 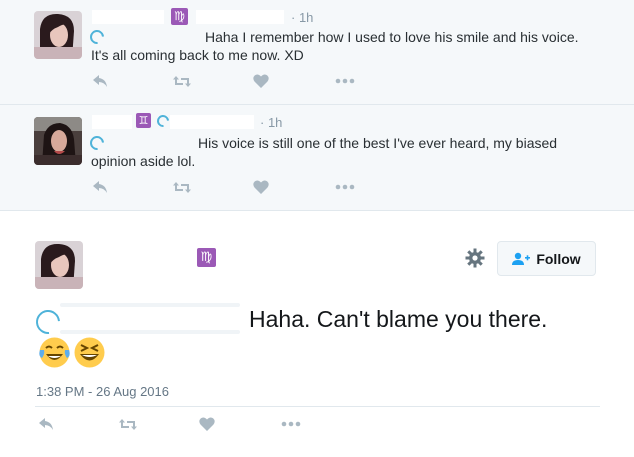 What do you see at coordinates (89, 352) in the screenshot?
I see `grinning-squinting-face-icon` at bounding box center [89, 352].